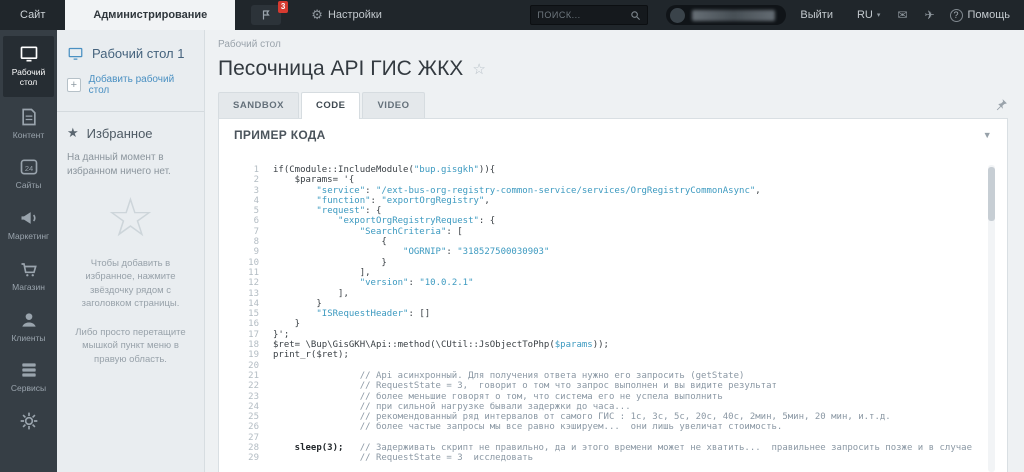  I want to click on favorite-star-icon: ☆, so click(478, 69).